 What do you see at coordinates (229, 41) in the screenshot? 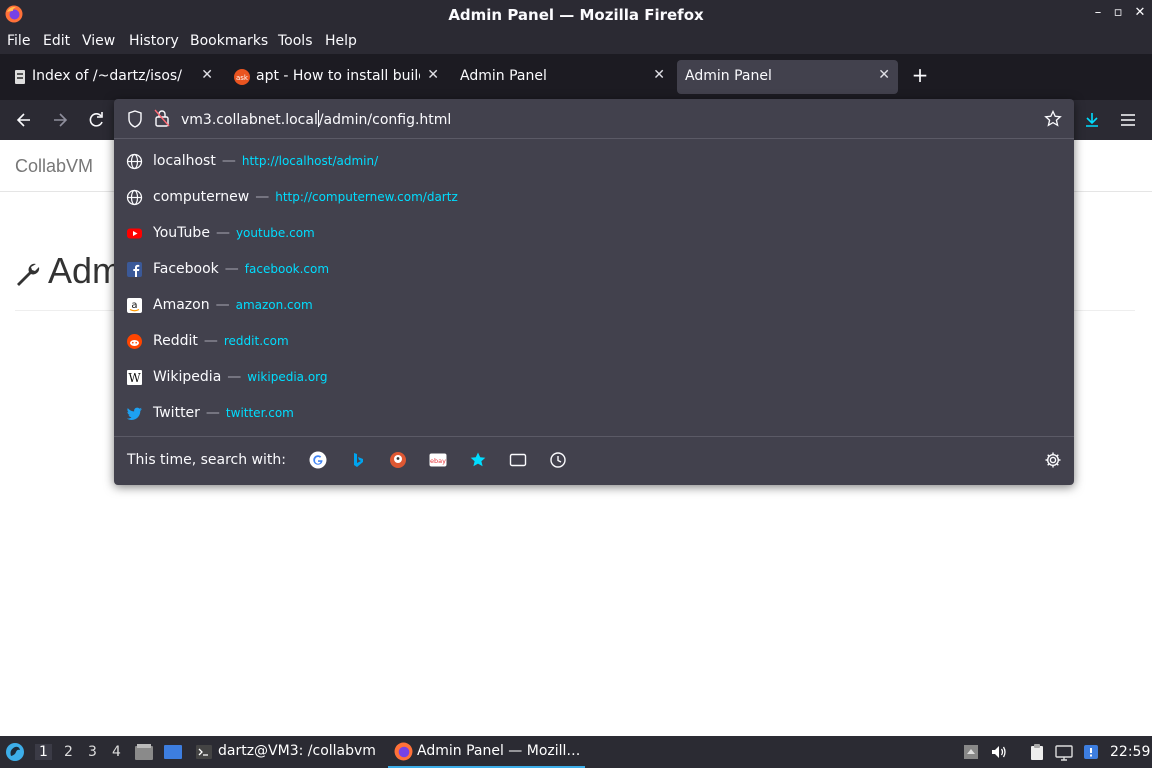
I see `menu-bookmarks: Bookmarks` at bounding box center [229, 41].